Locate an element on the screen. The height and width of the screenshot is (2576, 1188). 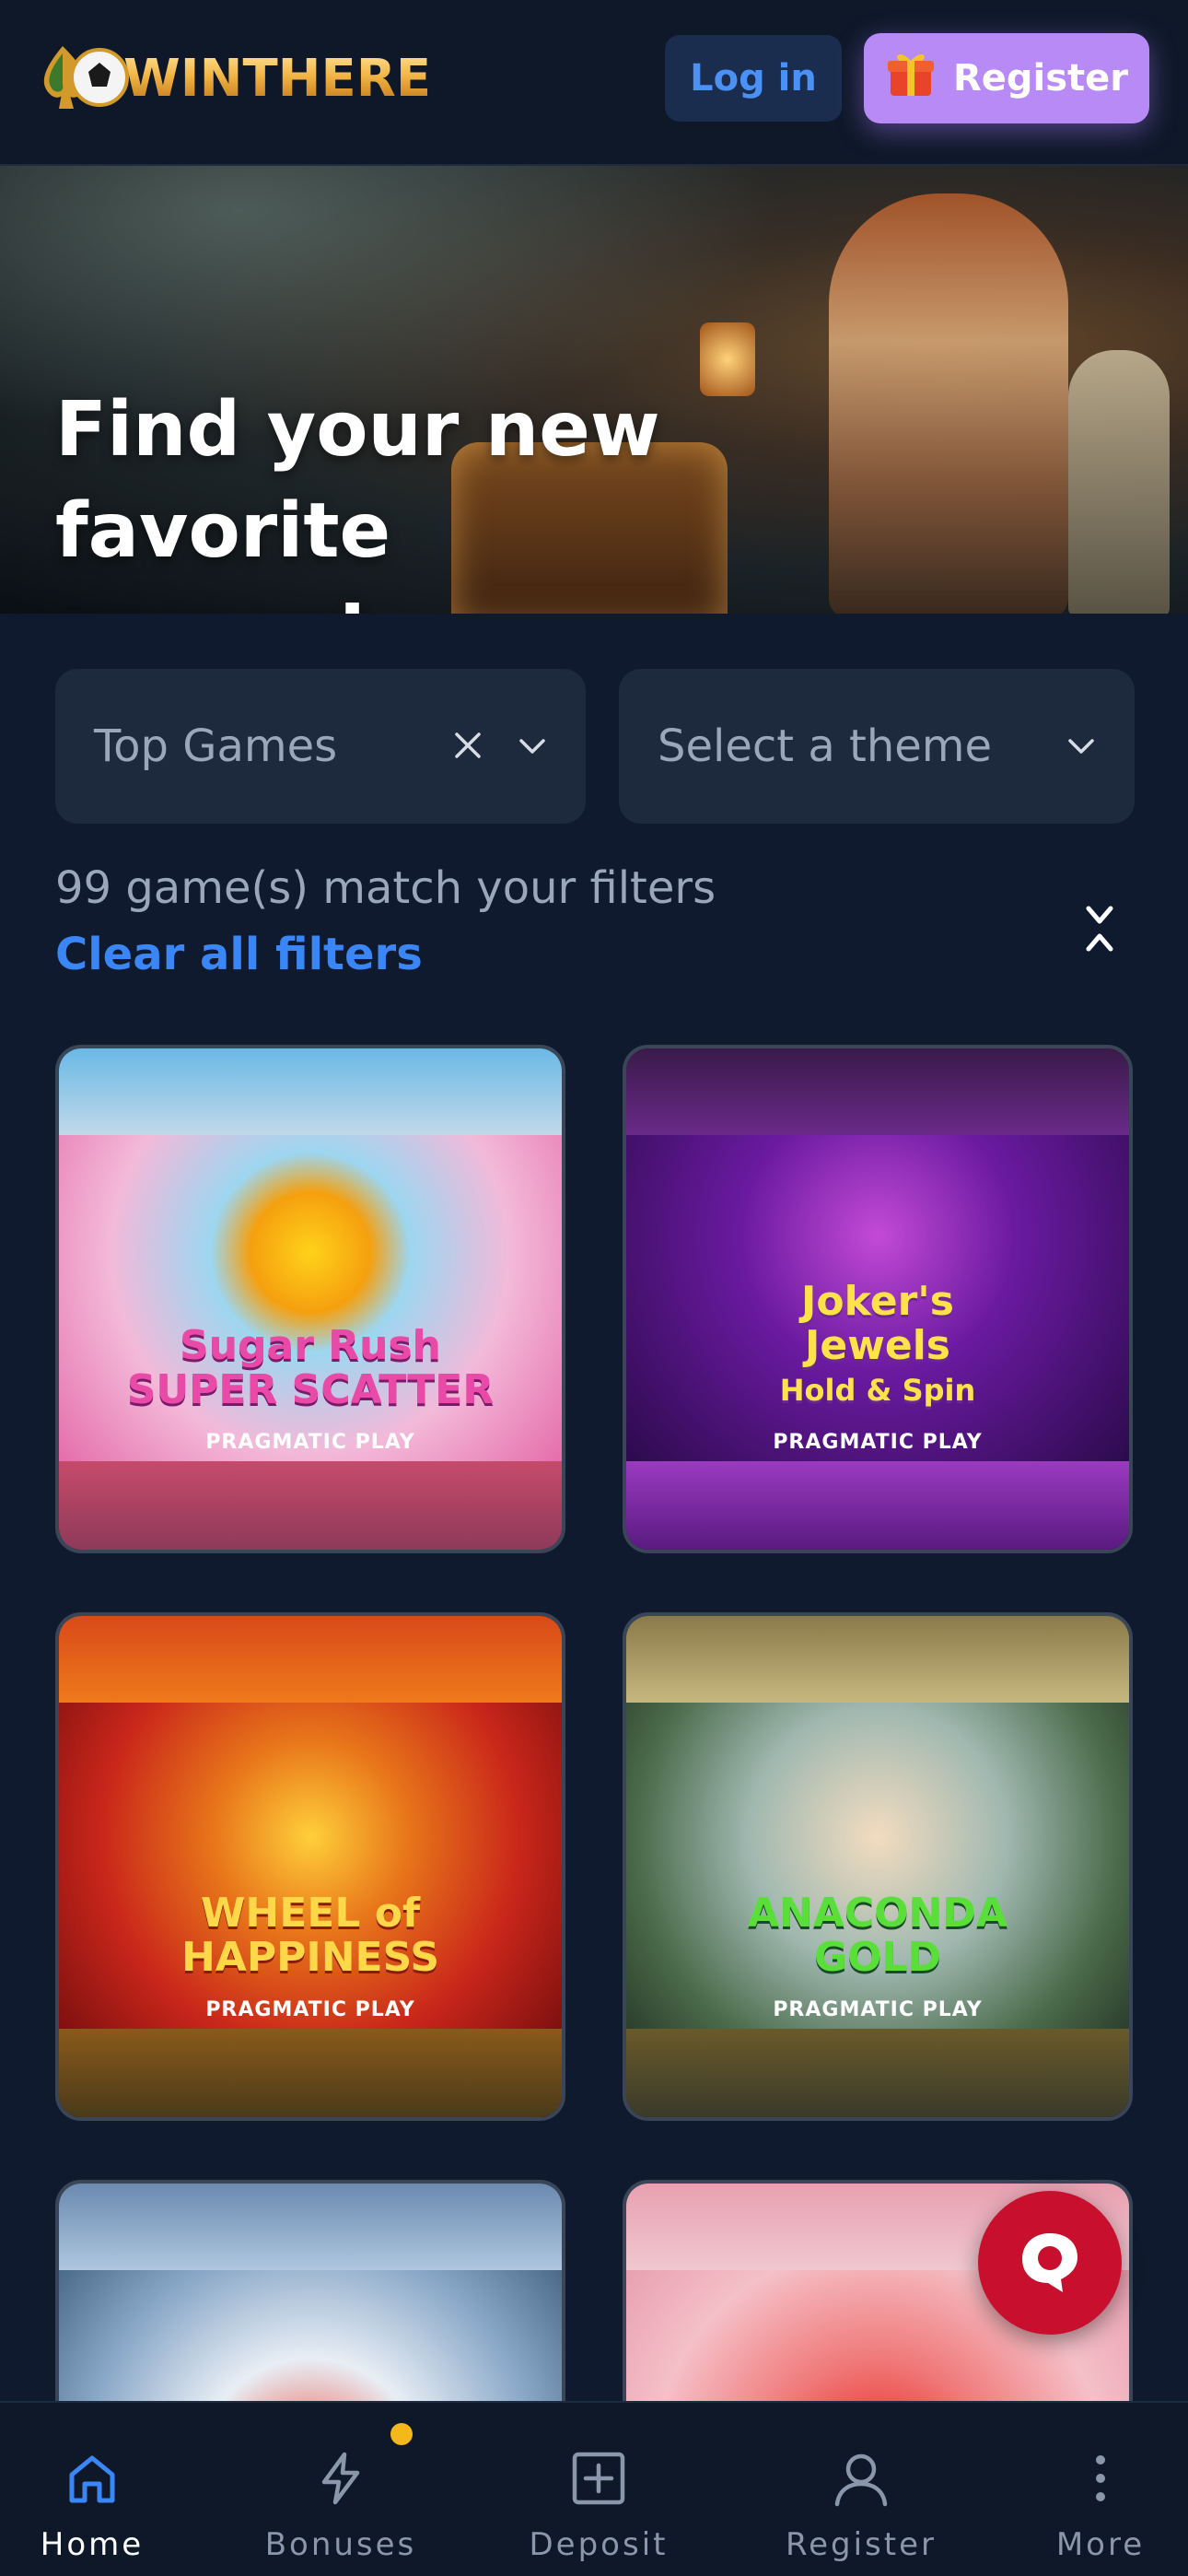
bonuses-notification-badge is located at coordinates (401, 2434).